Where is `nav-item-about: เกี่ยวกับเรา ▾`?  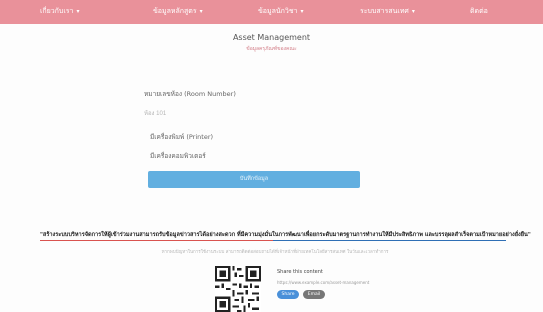
nav-item-about: เกี่ยวกับเรา ▾ is located at coordinates (59, 11).